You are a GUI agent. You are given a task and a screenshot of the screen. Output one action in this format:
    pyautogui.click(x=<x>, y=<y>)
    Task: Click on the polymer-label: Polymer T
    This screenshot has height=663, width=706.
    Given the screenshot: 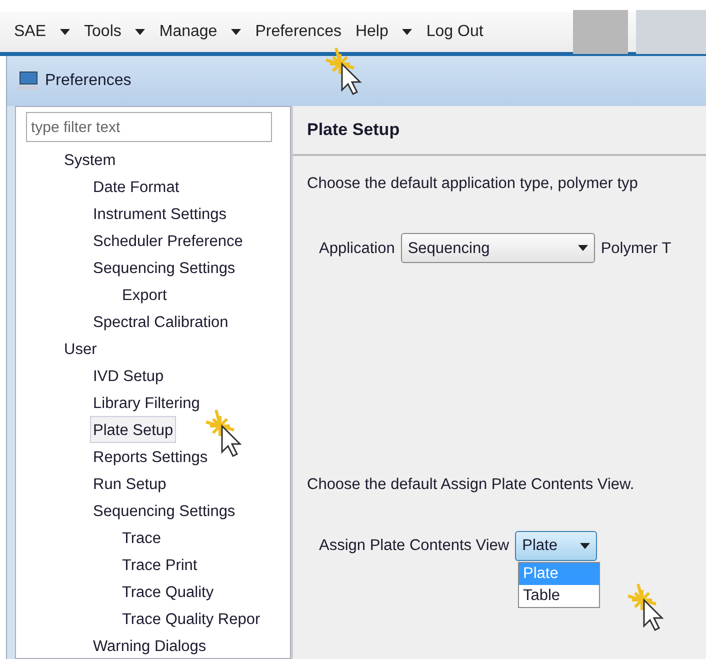 What is the action you would take?
    pyautogui.click(x=636, y=248)
    